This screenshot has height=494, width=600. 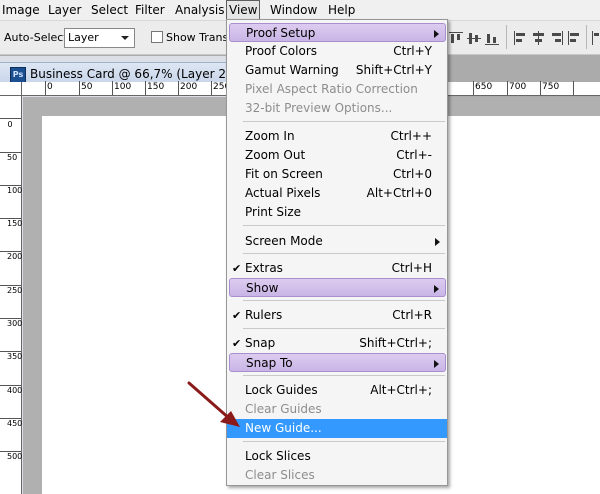 I want to click on align-hcenter-icon, so click(x=538, y=38).